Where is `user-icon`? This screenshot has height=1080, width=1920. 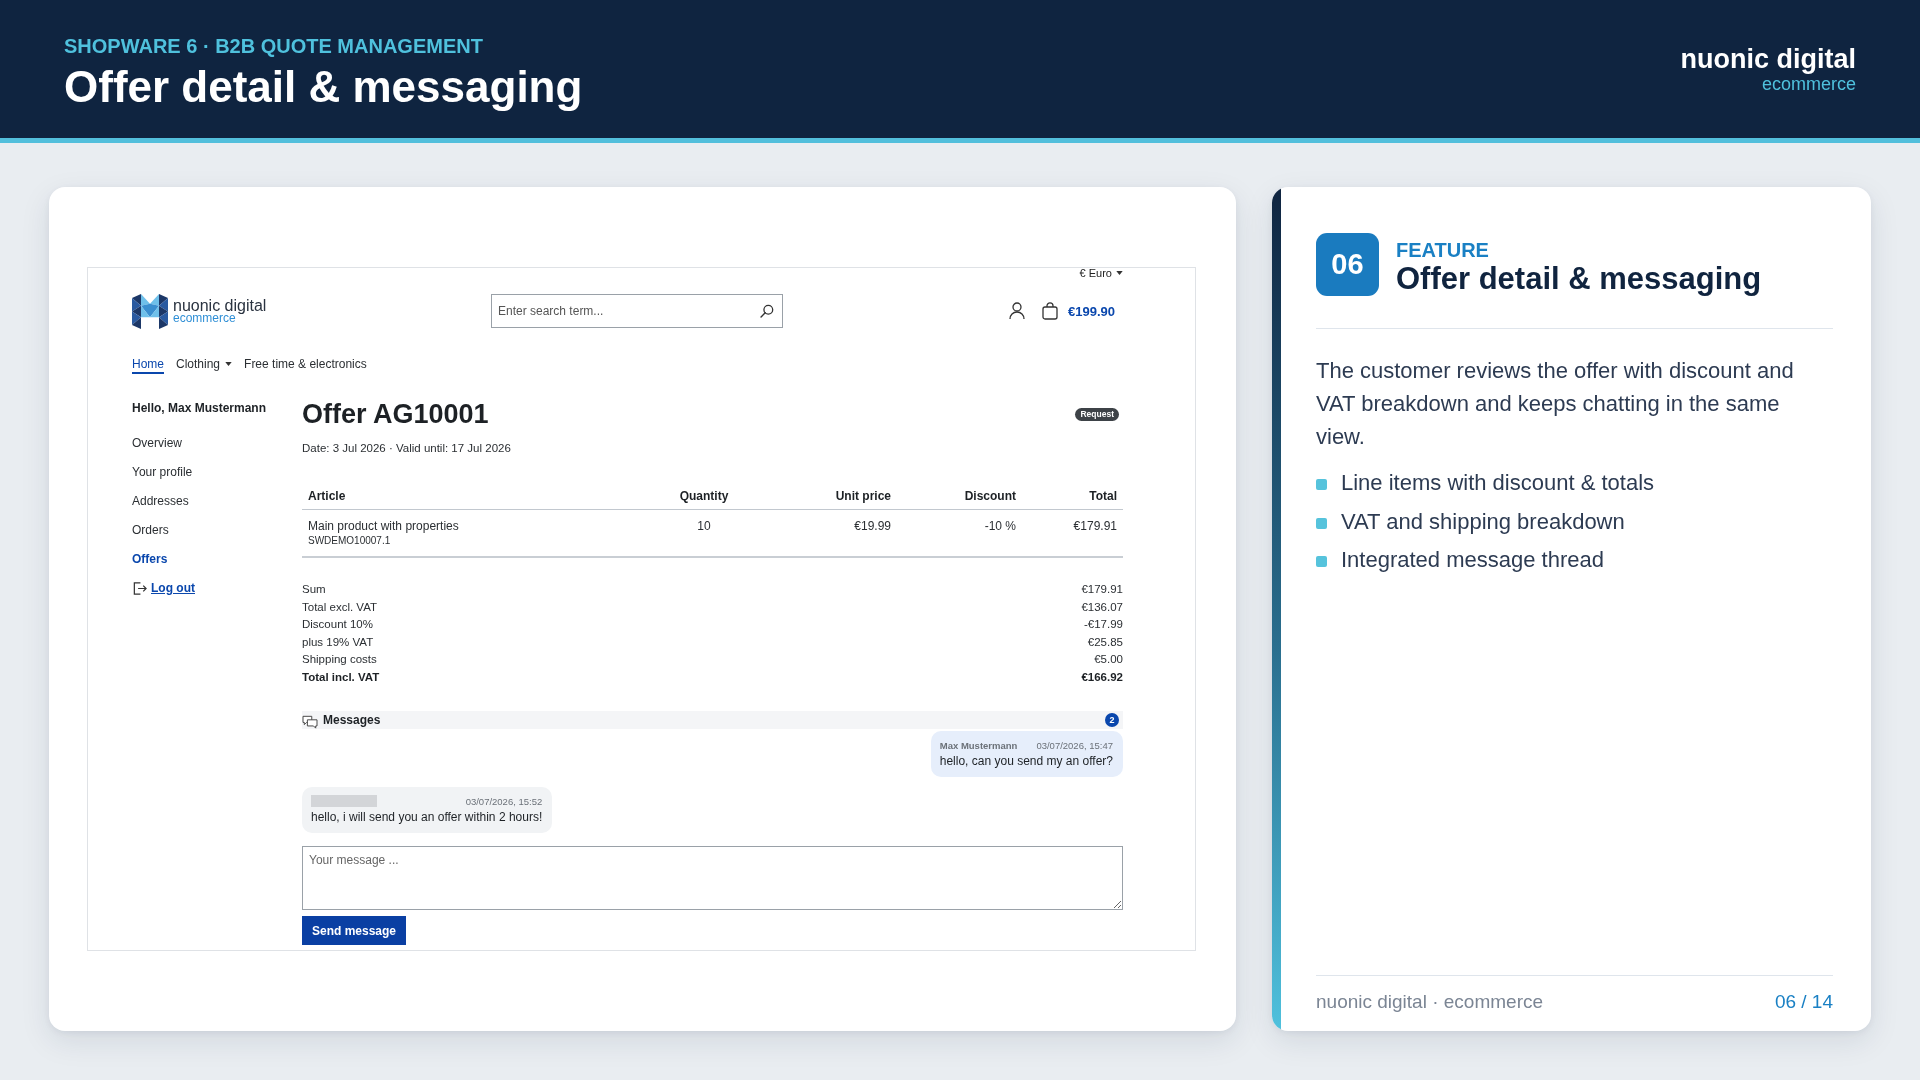
user-icon is located at coordinates (1017, 311).